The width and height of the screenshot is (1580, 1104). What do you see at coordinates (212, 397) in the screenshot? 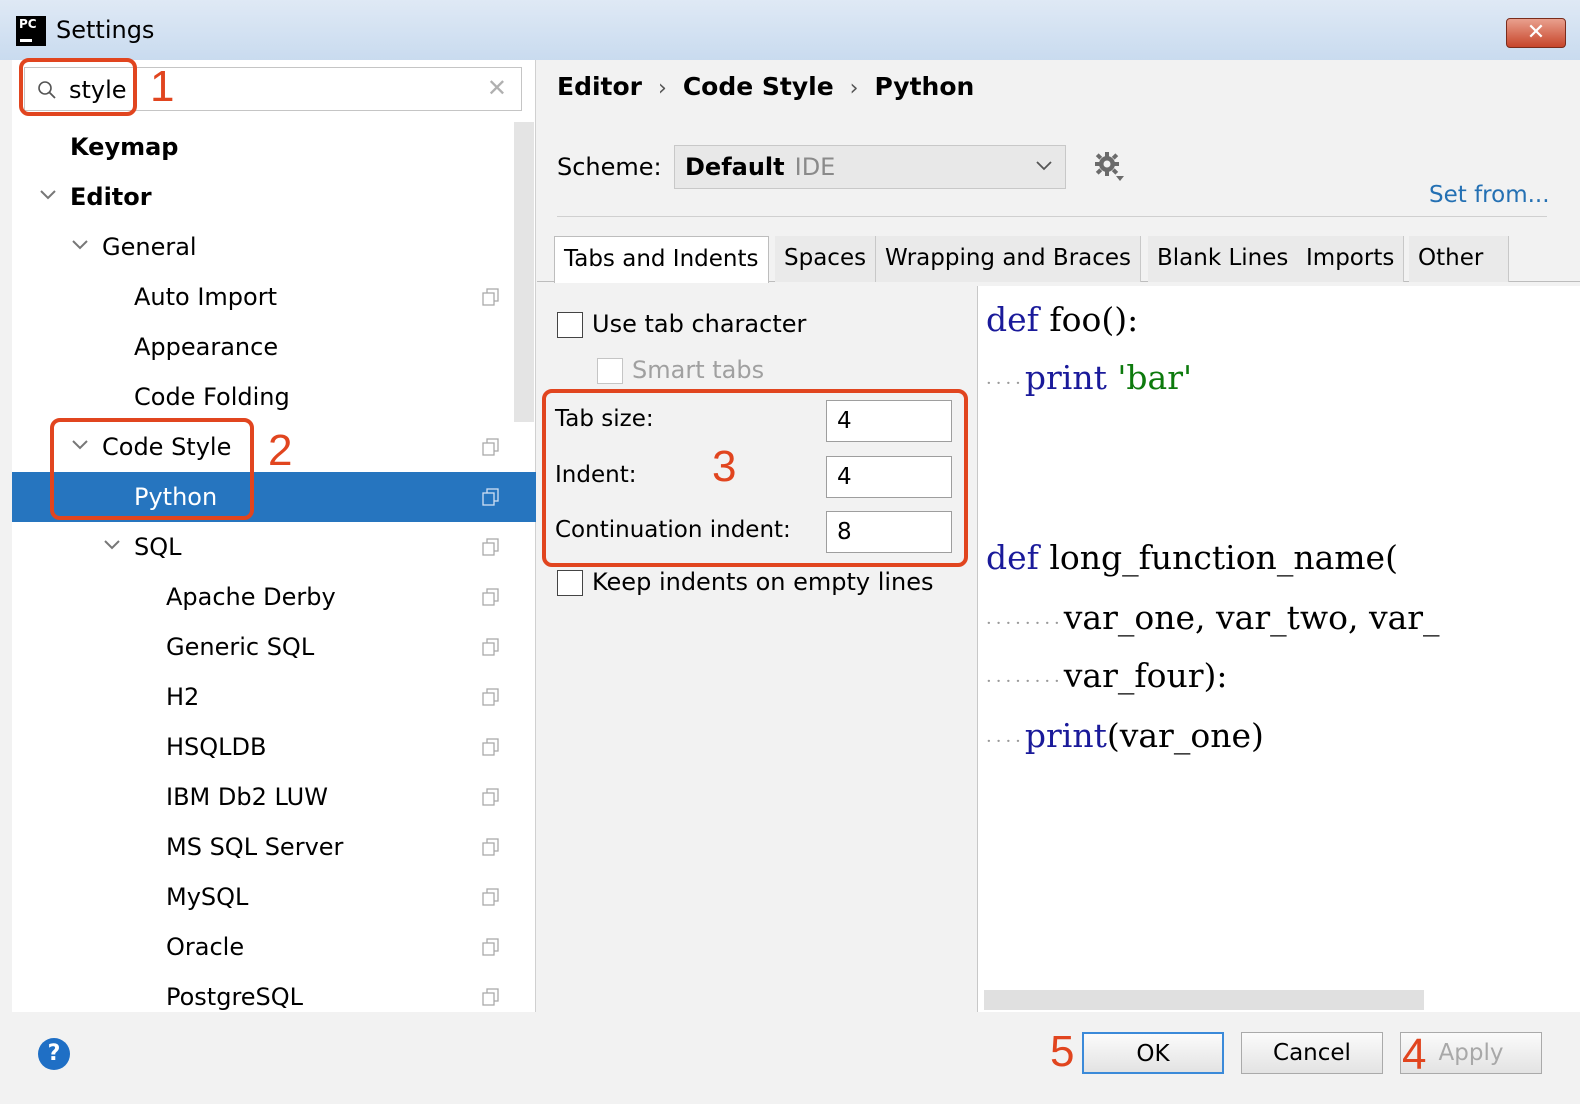
I see `tree-item-label: Code Folding` at bounding box center [212, 397].